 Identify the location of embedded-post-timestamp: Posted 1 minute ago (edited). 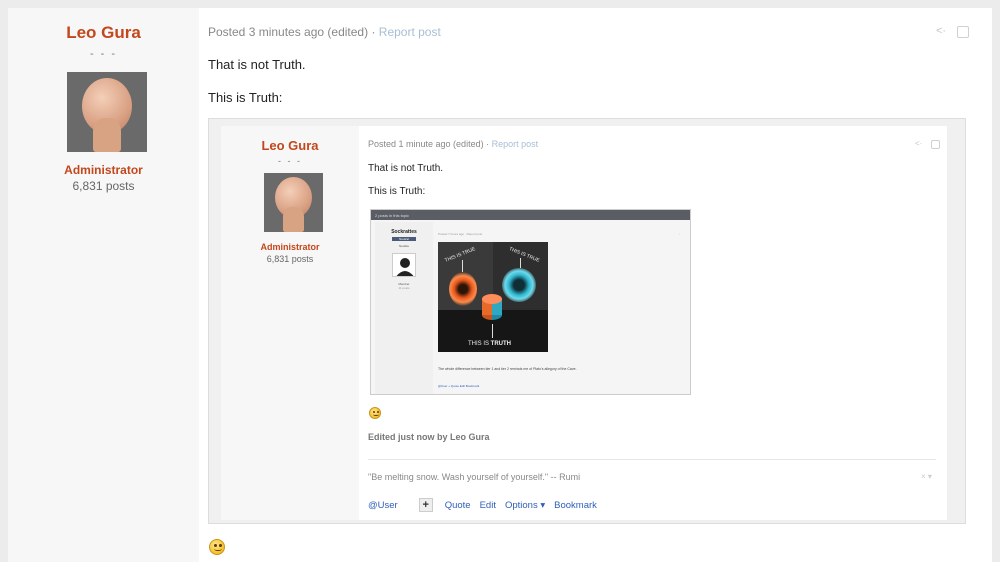
(426, 144).